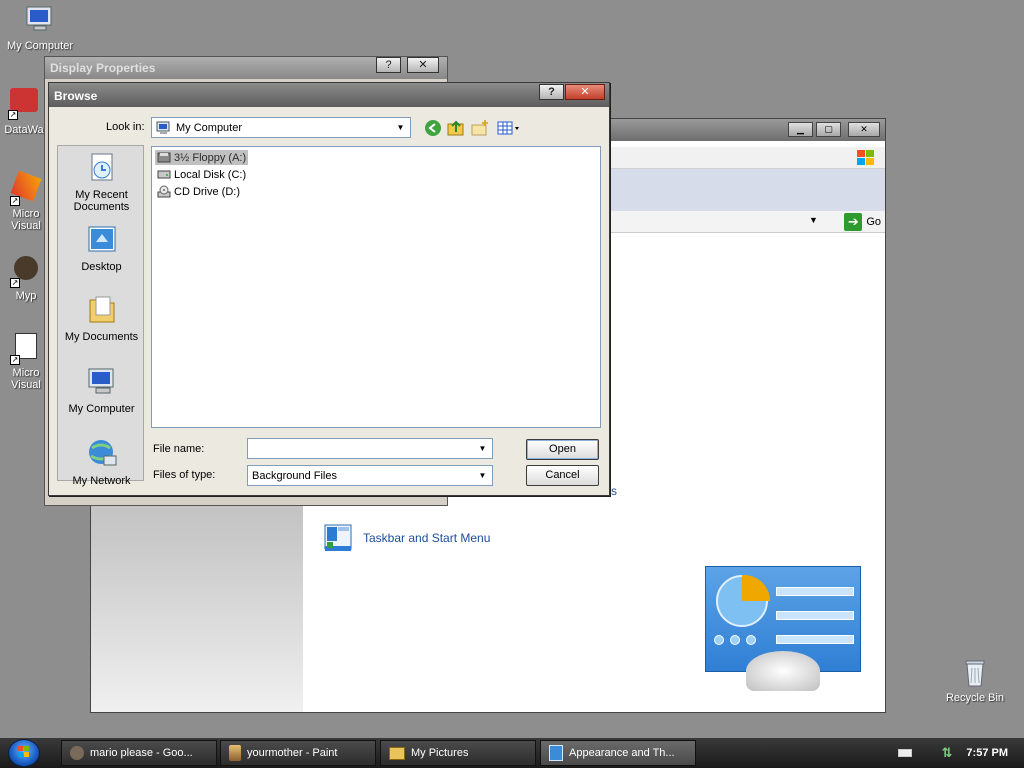  What do you see at coordinates (164, 174) in the screenshot?
I see `hard-disk-icon` at bounding box center [164, 174].